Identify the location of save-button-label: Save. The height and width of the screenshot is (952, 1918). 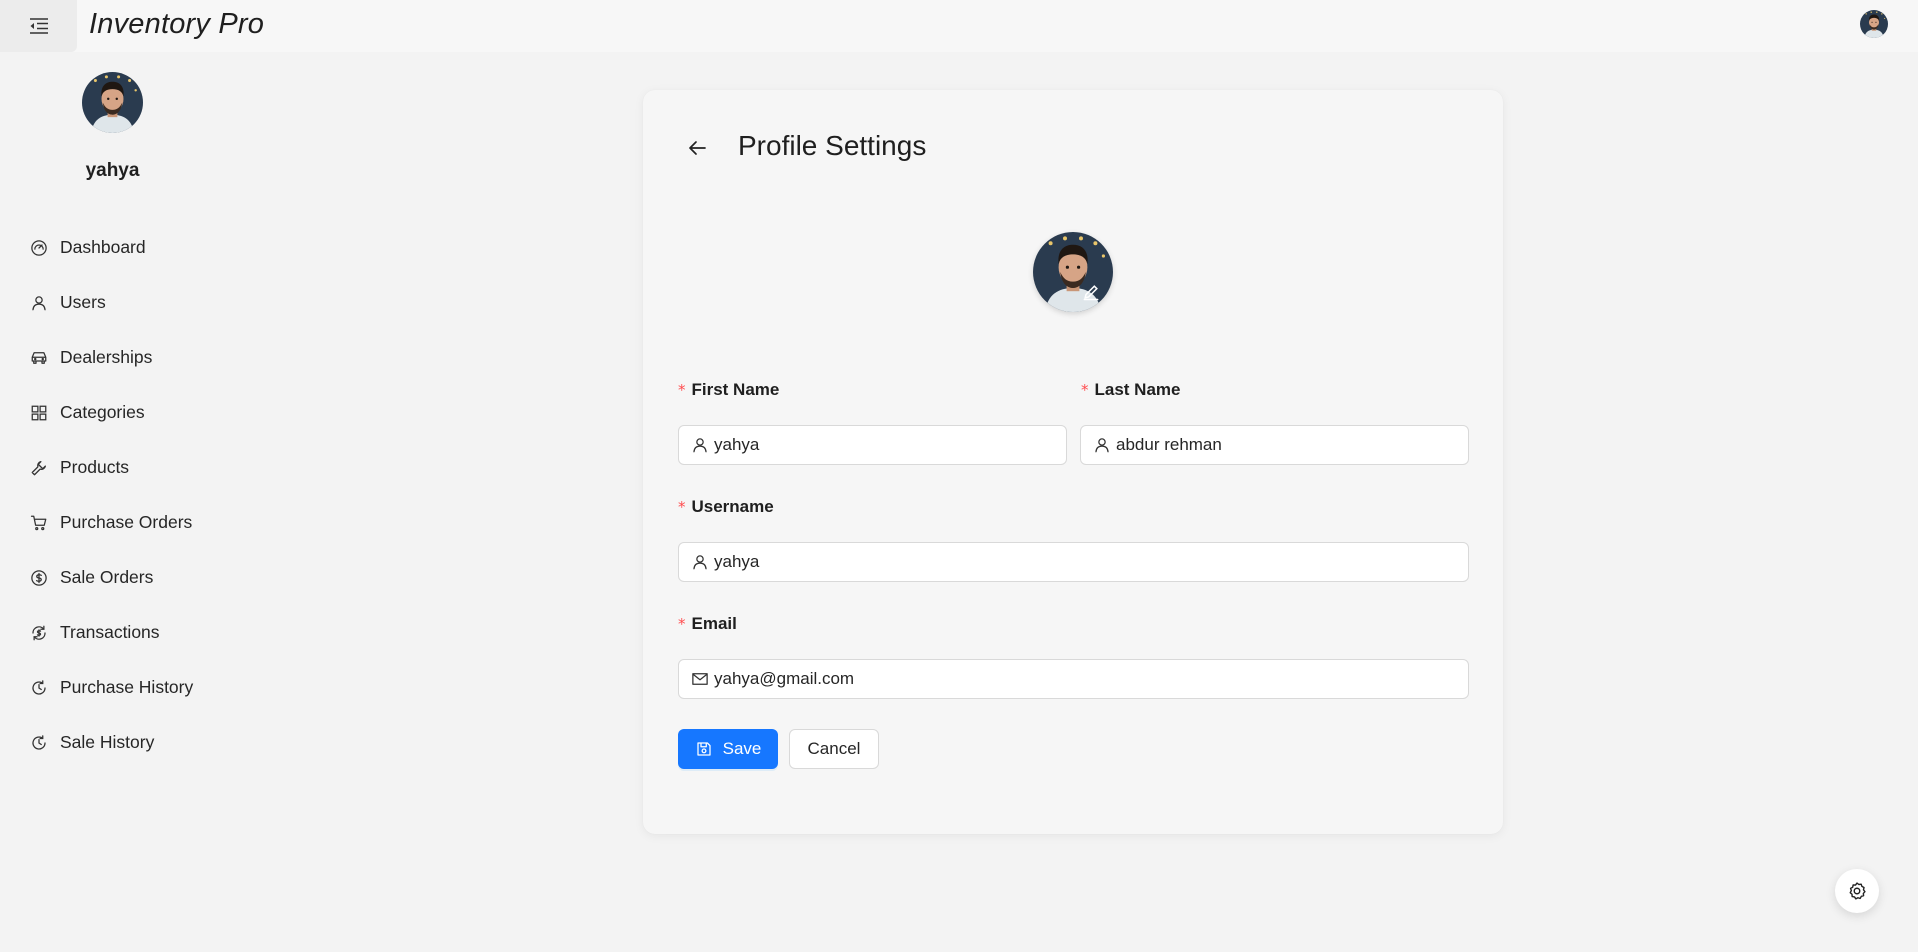
(742, 748).